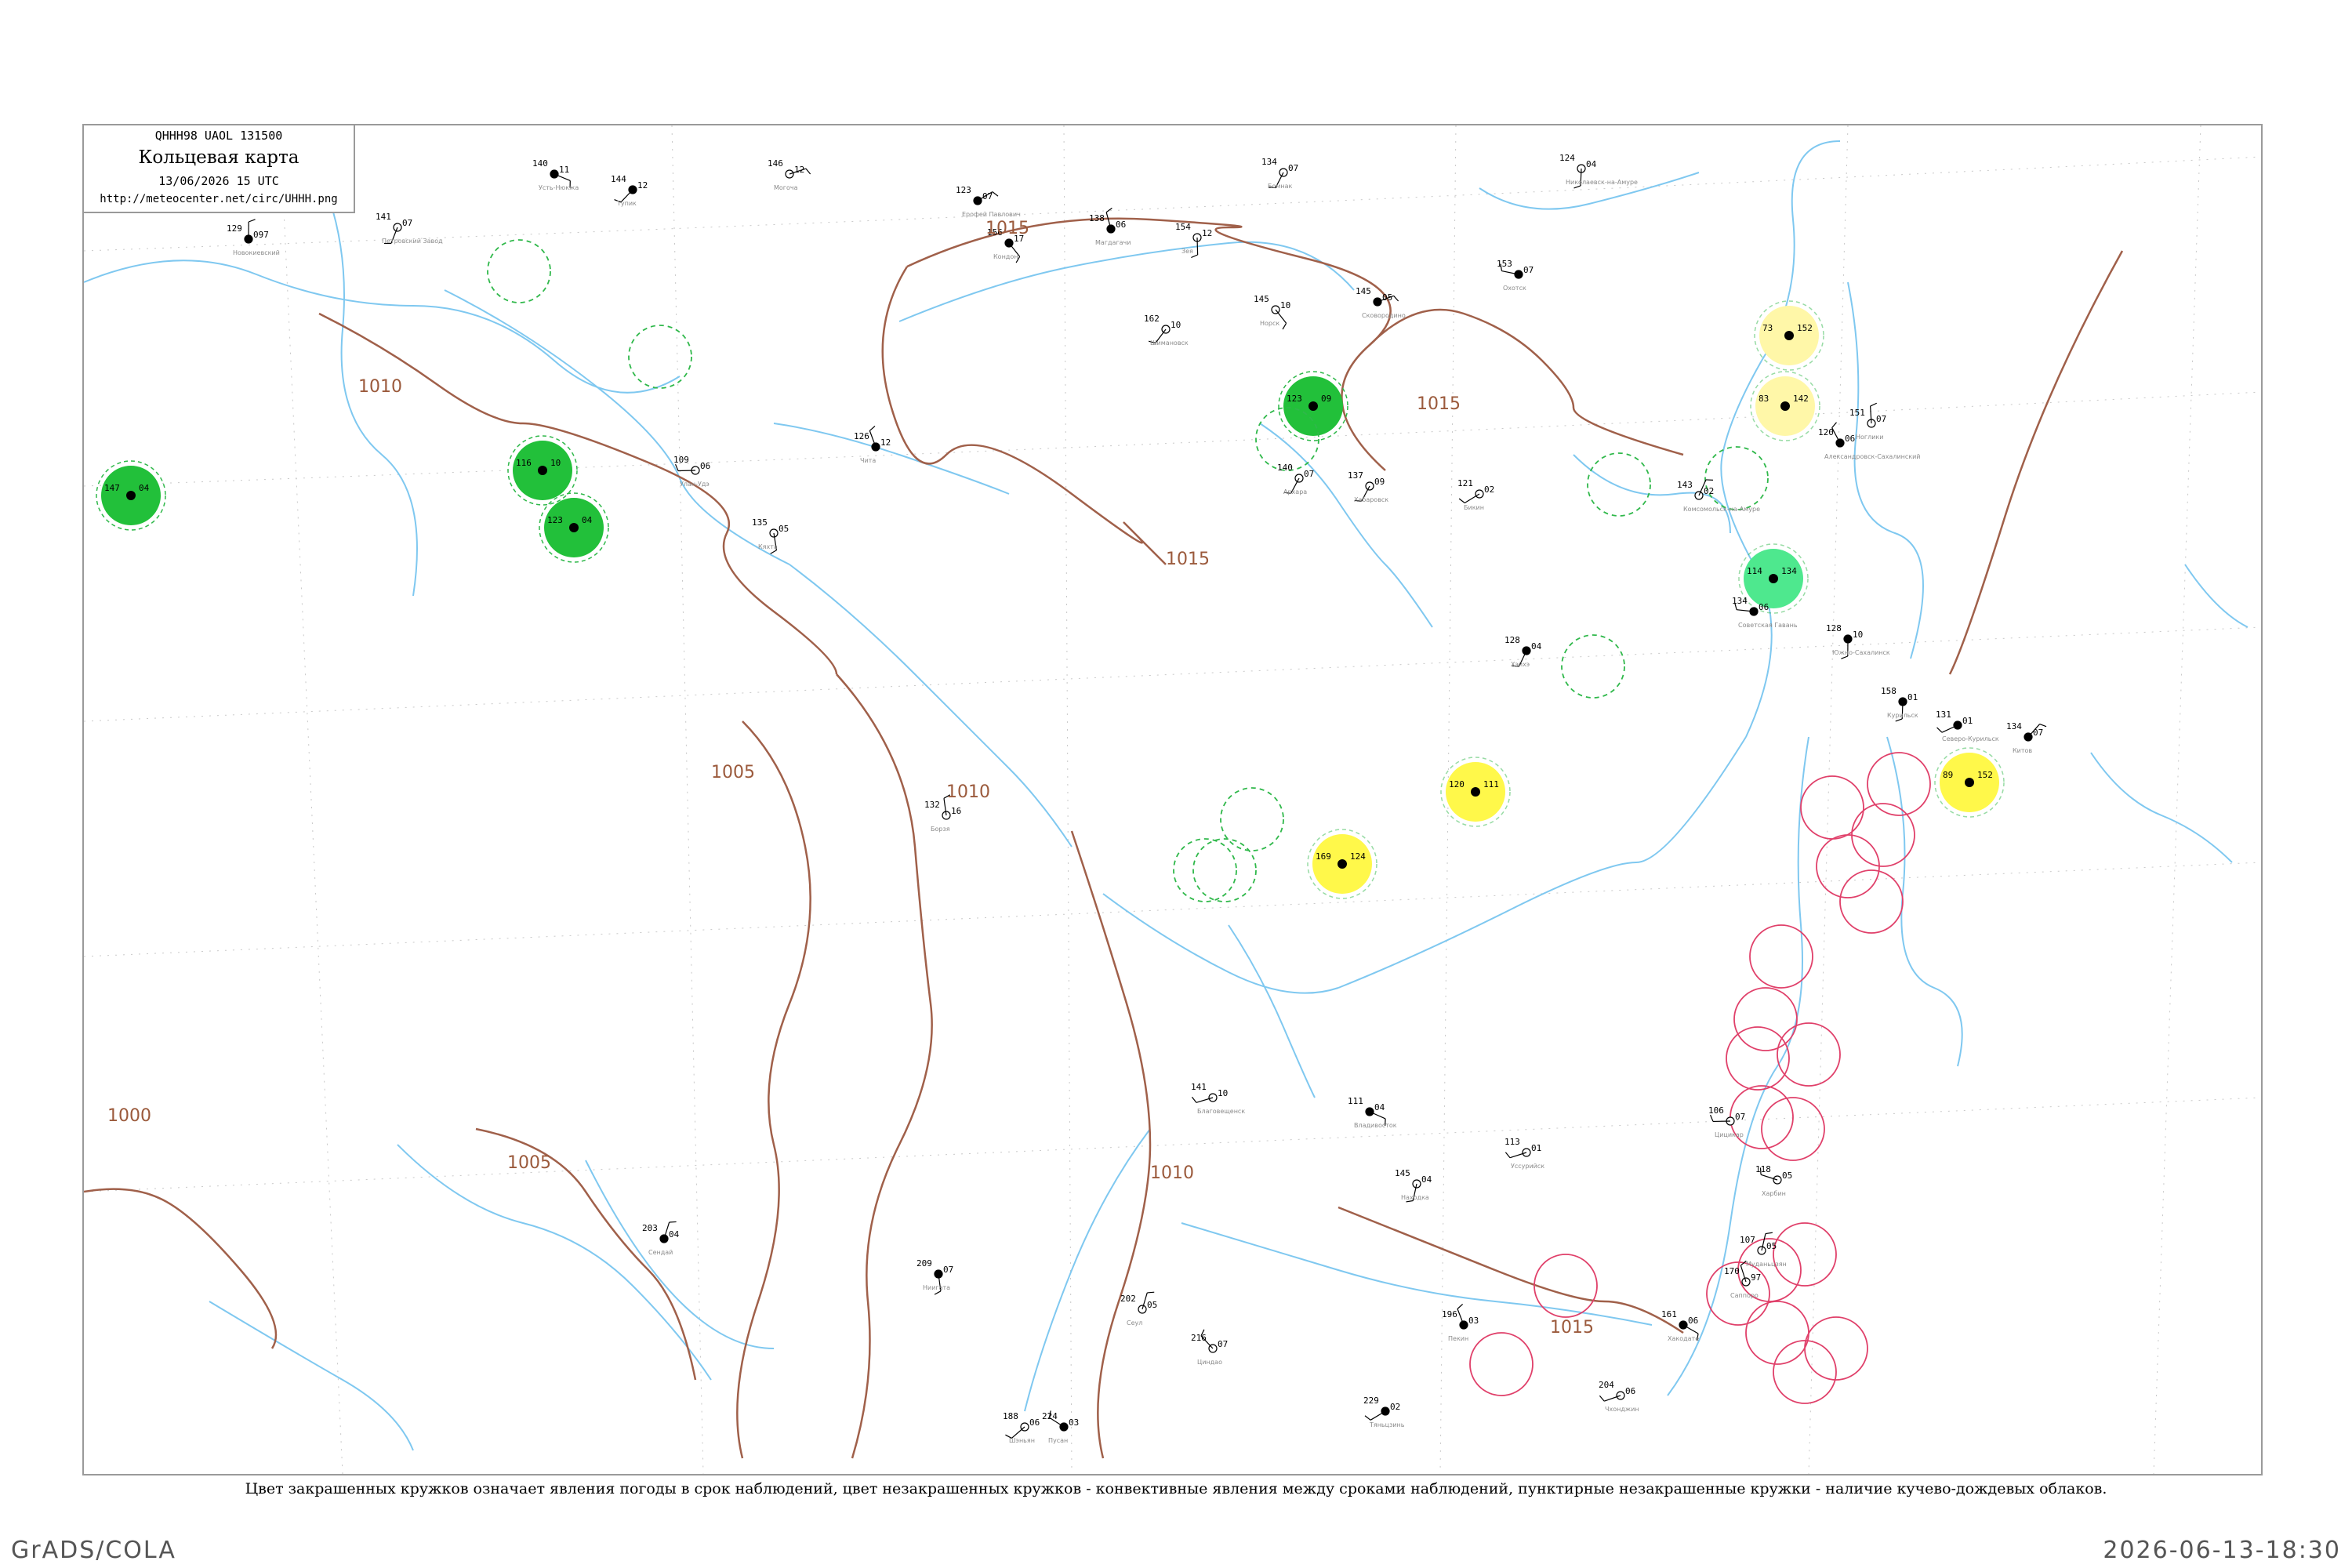  I want to click on station-pressure: 124, so click(1567, 158).